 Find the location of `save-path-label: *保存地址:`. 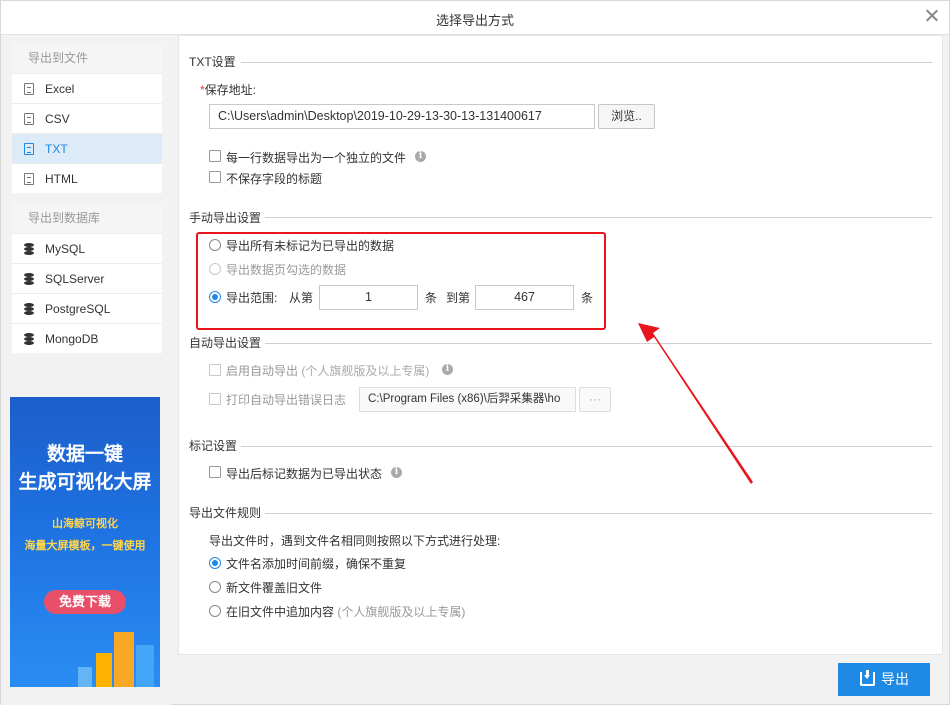

save-path-label: *保存地址: is located at coordinates (228, 90).